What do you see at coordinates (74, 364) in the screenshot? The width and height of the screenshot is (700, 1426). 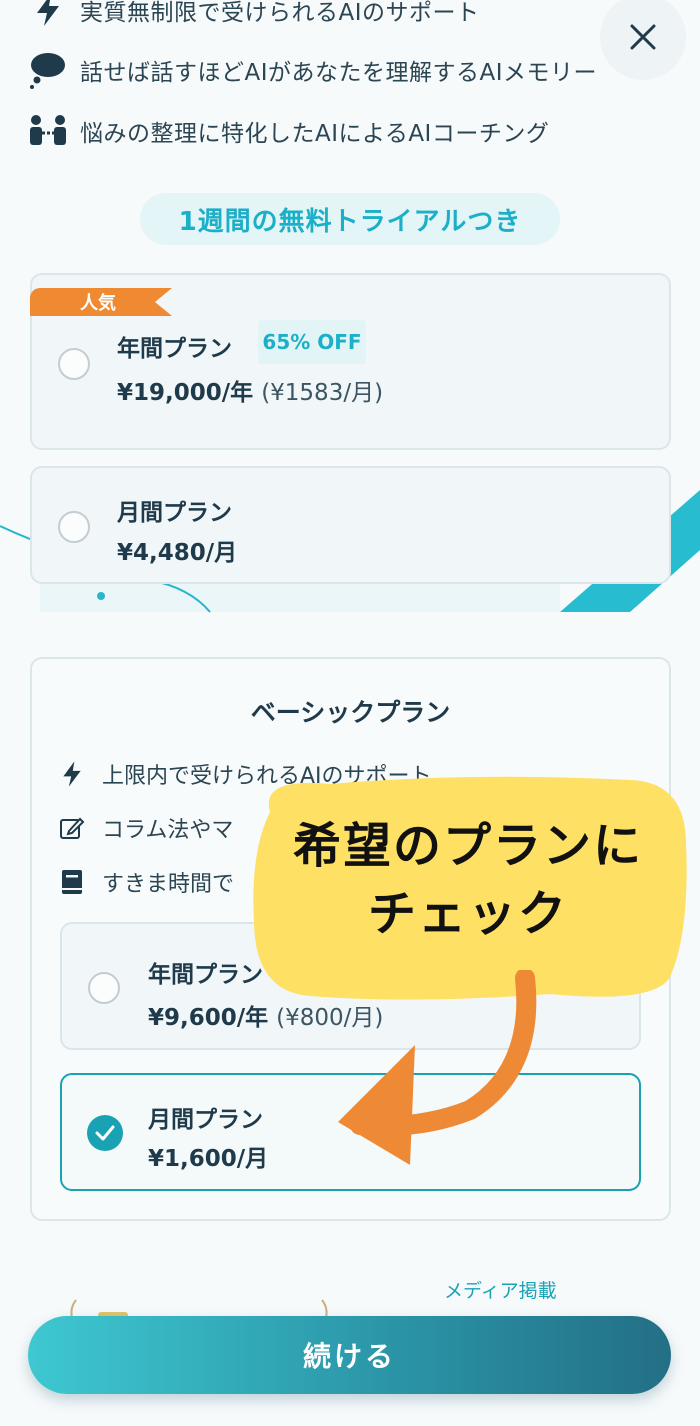 I see `premium-annual-radio` at bounding box center [74, 364].